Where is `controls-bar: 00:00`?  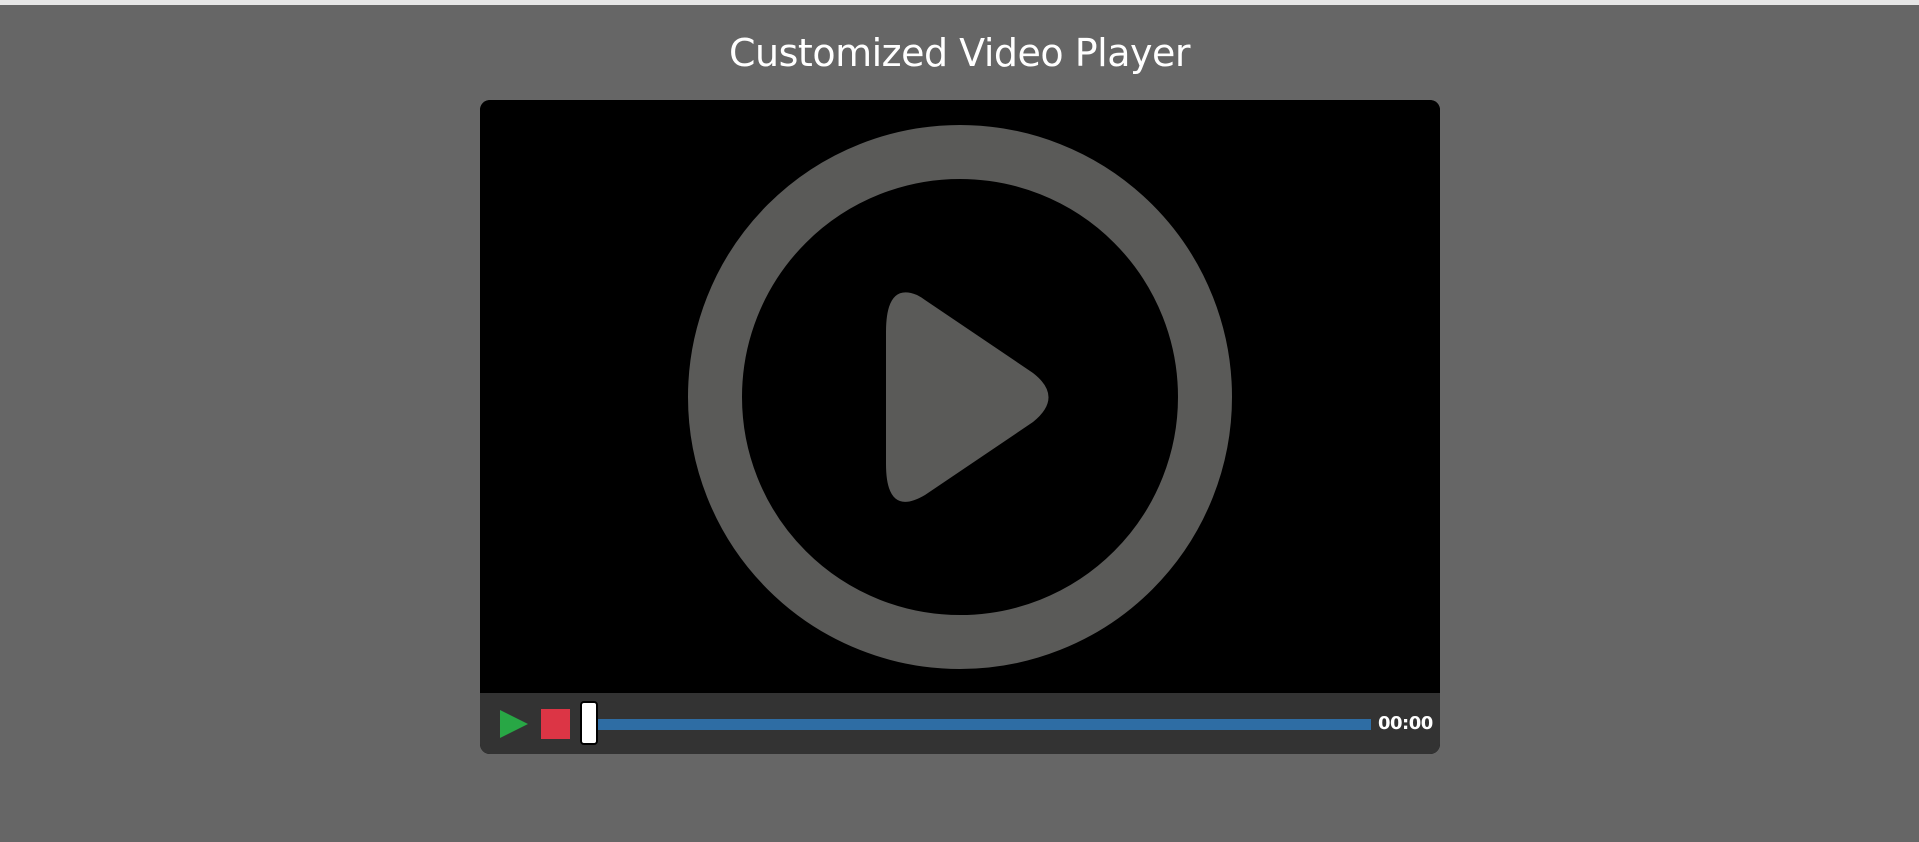 controls-bar: 00:00 is located at coordinates (960, 723).